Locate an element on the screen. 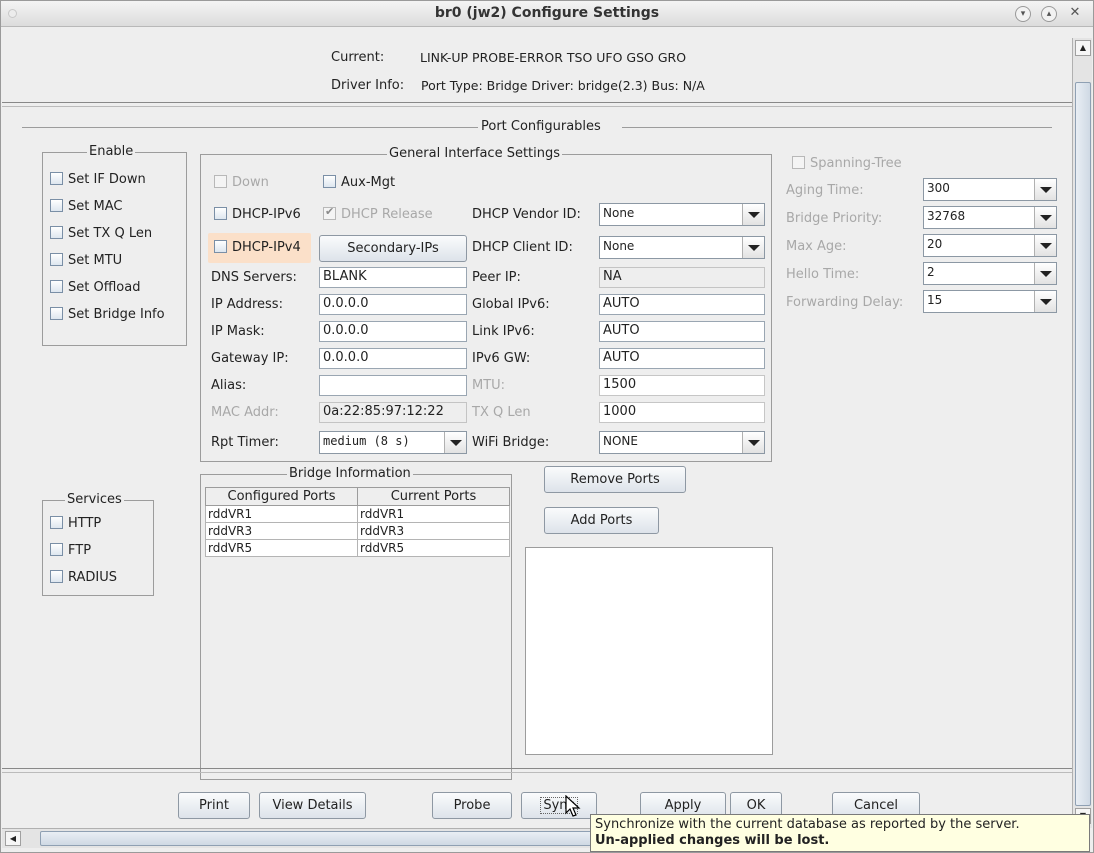  vertical-scroll-thumb is located at coordinates (1083, 444).